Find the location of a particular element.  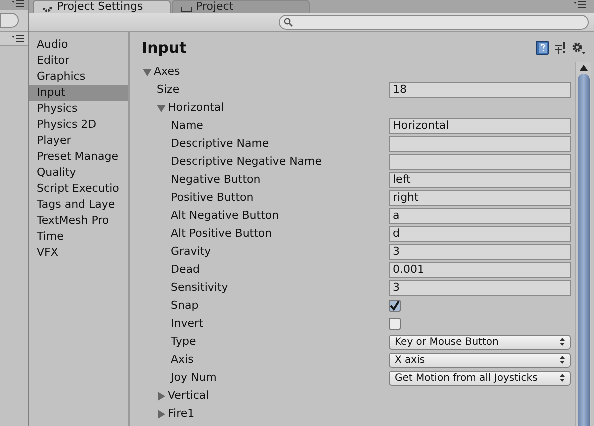

sidebar-item: Physics is located at coordinates (78, 109).